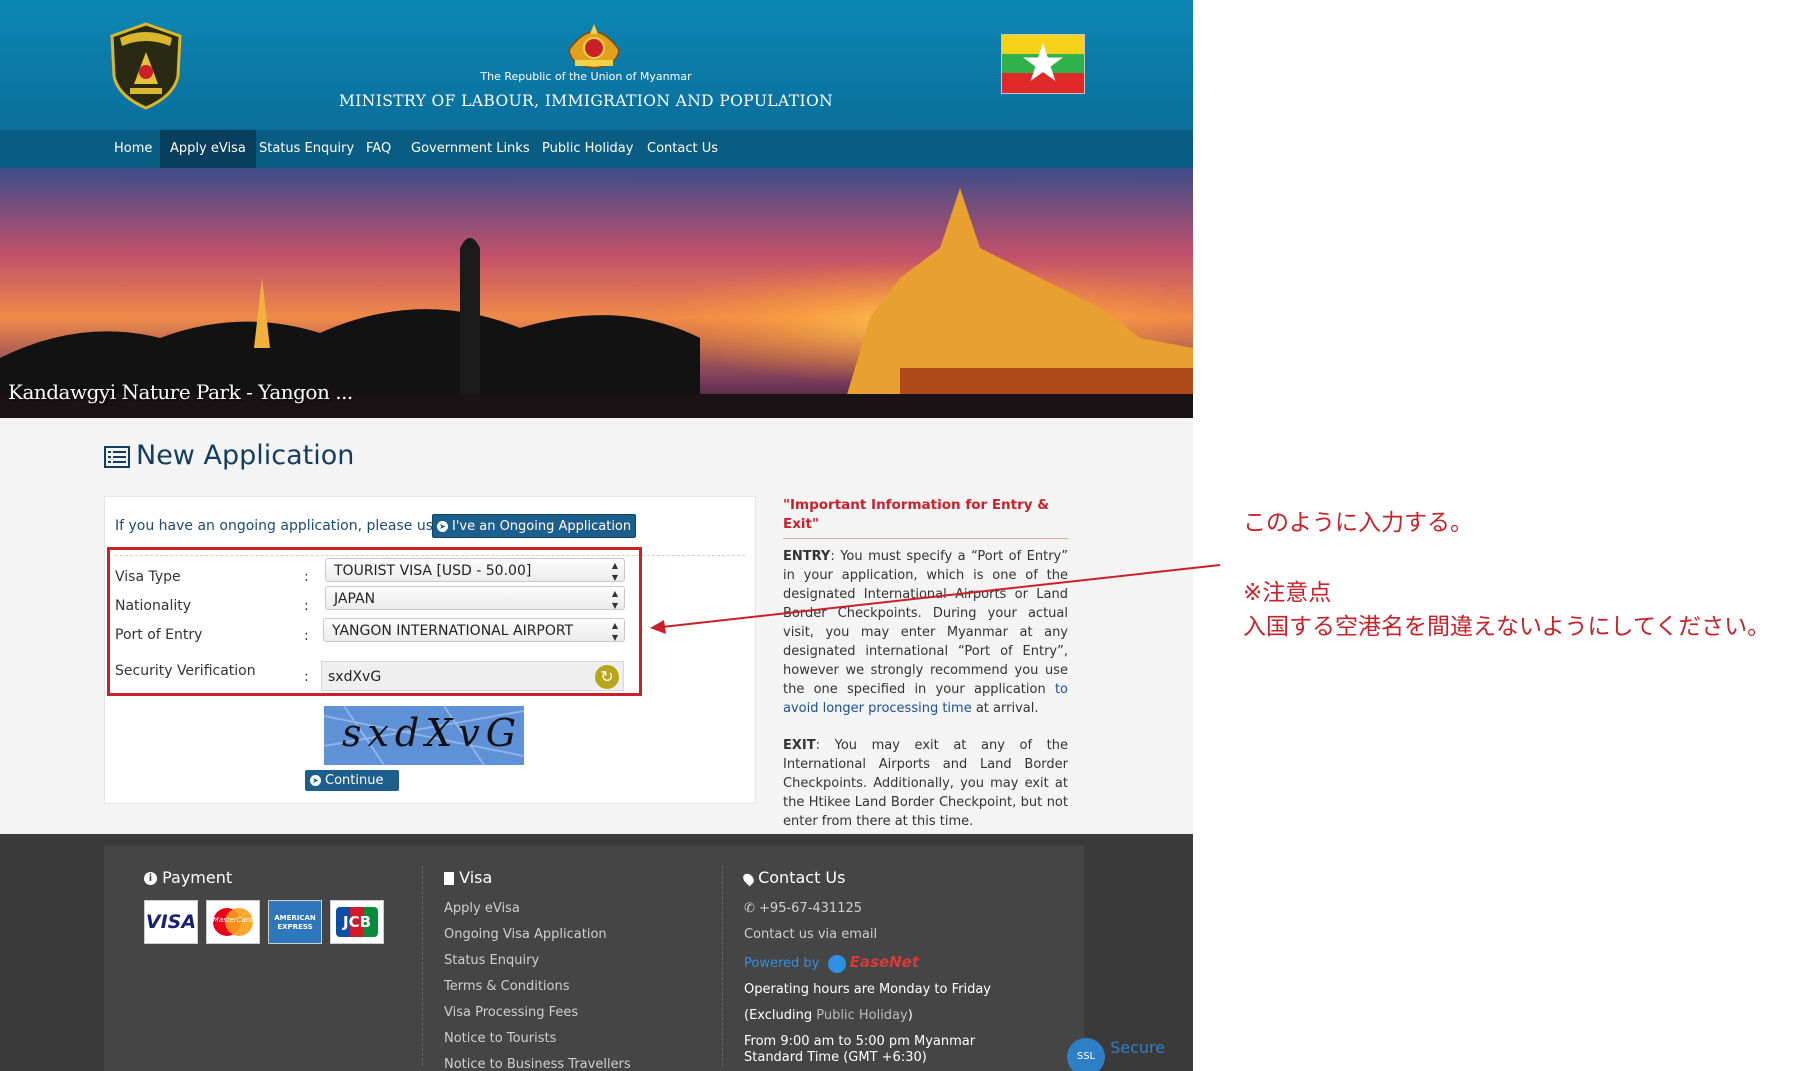  Describe the element at coordinates (133, 149) in the screenshot. I see `nav-home: Home` at that location.